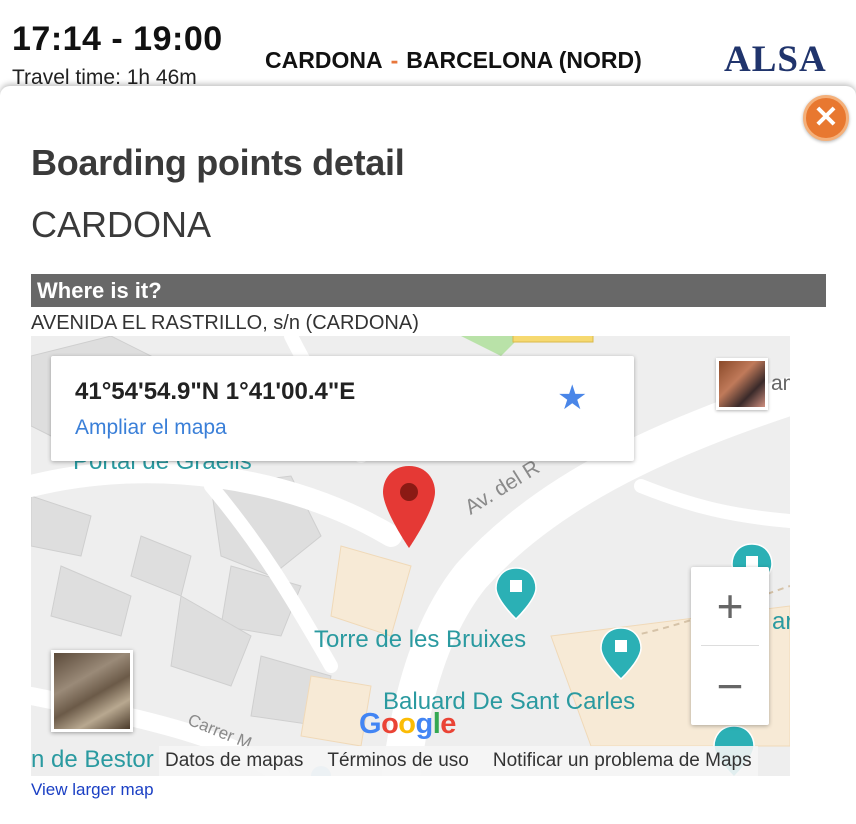 Image resolution: width=856 pixels, height=824 pixels. What do you see at coordinates (407, 724) in the screenshot?
I see `google-logo: Google` at bounding box center [407, 724].